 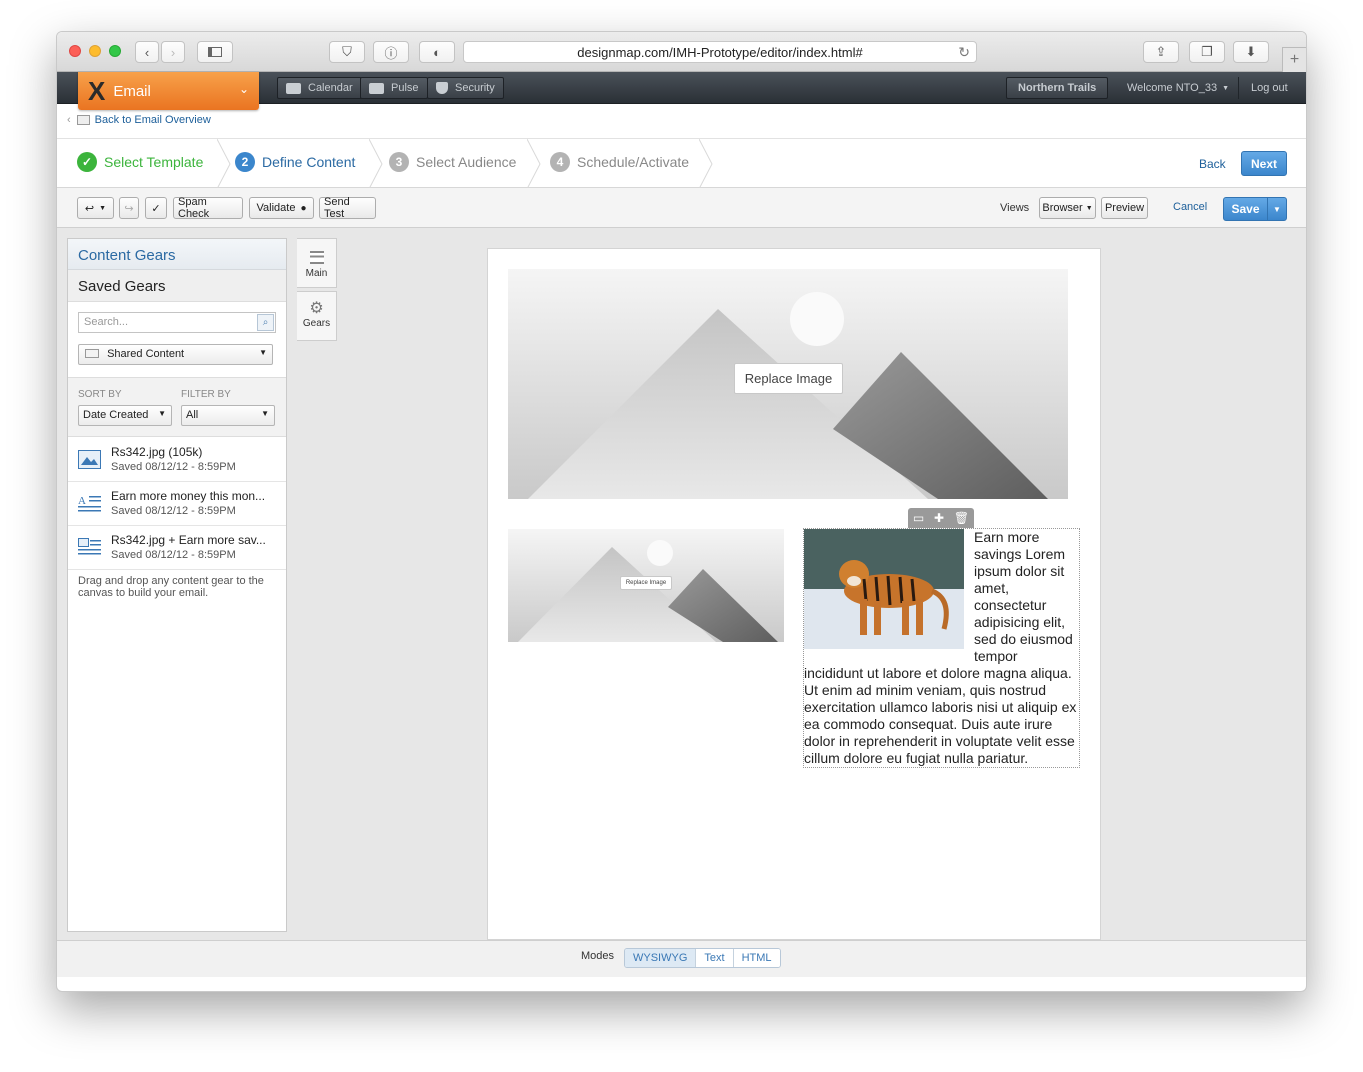 I want to click on share-icon: ⇪, so click(x=1161, y=51).